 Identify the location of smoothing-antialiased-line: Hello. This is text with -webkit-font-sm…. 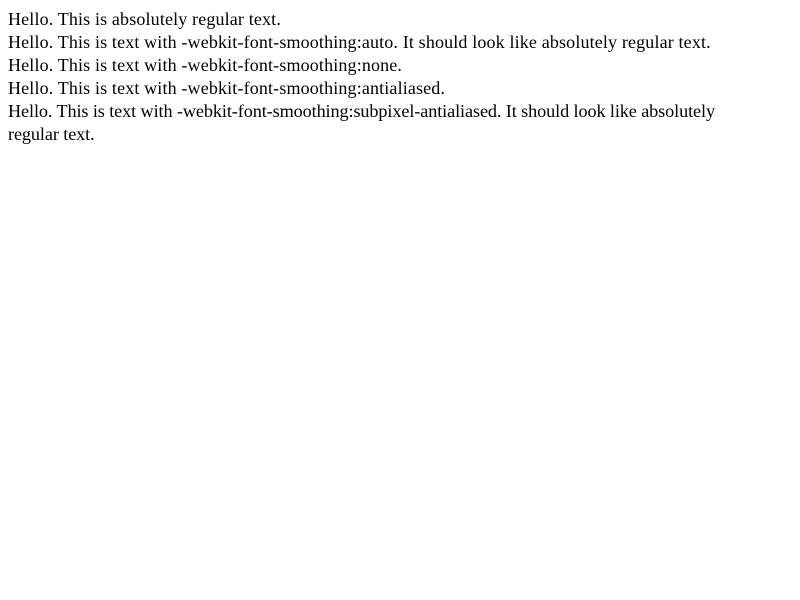
(227, 88).